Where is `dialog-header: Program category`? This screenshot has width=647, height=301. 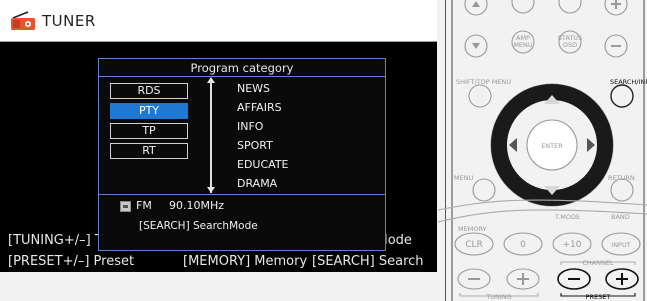 dialog-header: Program category is located at coordinates (242, 68).